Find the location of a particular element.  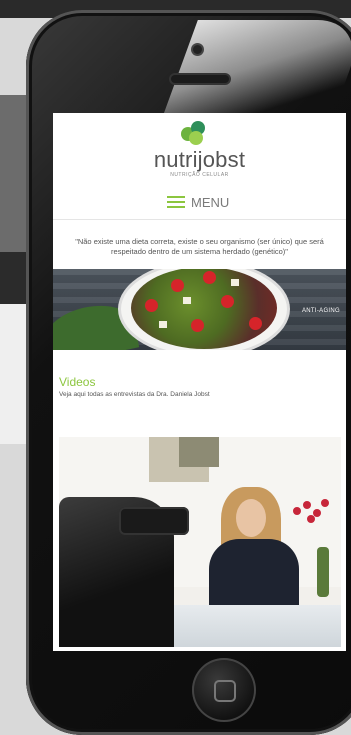

hamburger-icon is located at coordinates (176, 202).